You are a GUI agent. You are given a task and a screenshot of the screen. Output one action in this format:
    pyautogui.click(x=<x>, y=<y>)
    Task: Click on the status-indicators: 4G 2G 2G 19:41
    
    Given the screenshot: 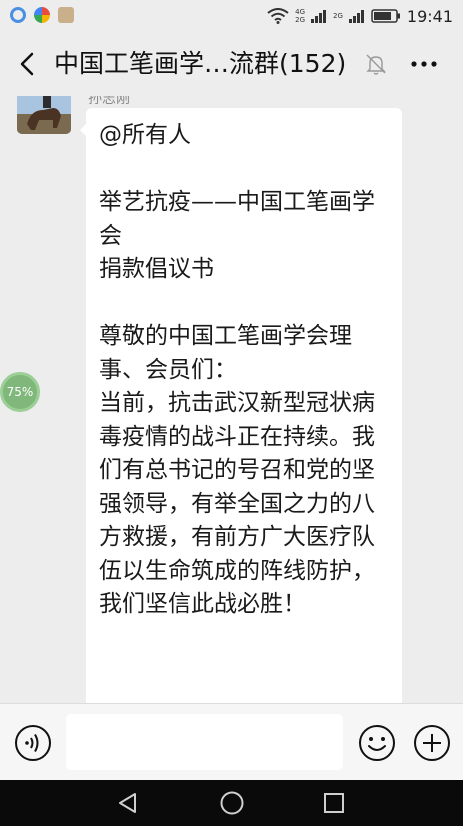 What is the action you would take?
    pyautogui.click(x=360, y=16)
    